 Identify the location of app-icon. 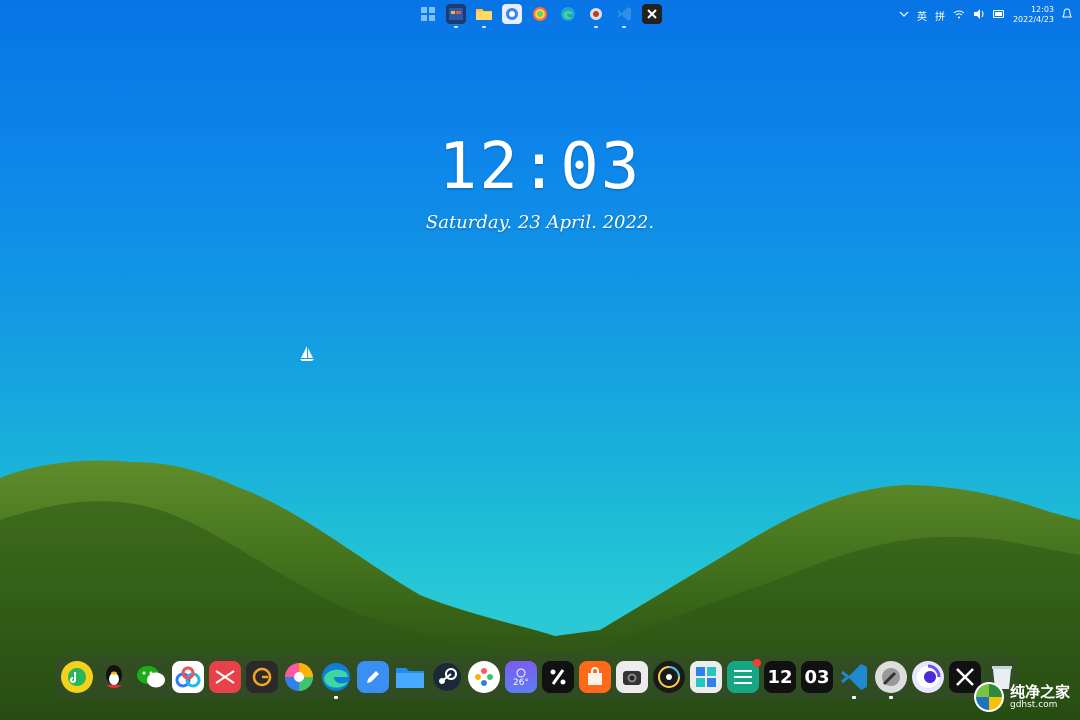
(652, 14).